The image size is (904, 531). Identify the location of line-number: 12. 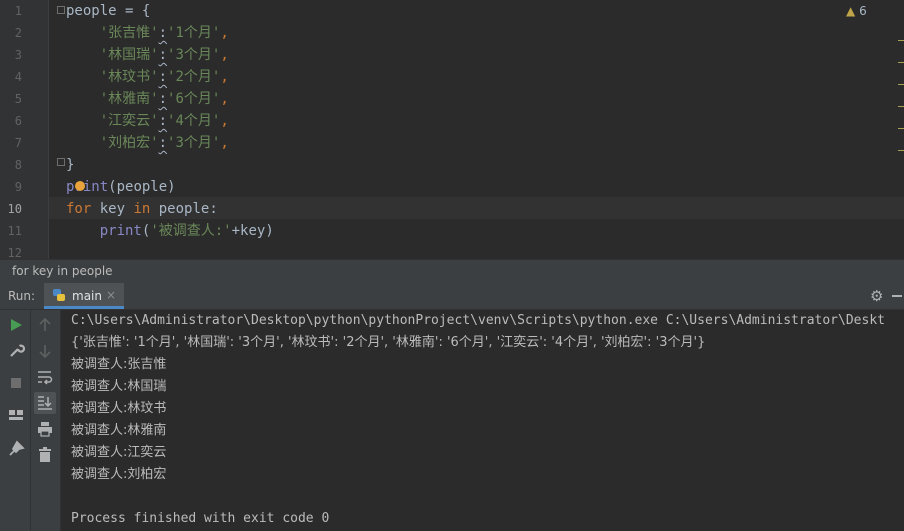
(14, 252).